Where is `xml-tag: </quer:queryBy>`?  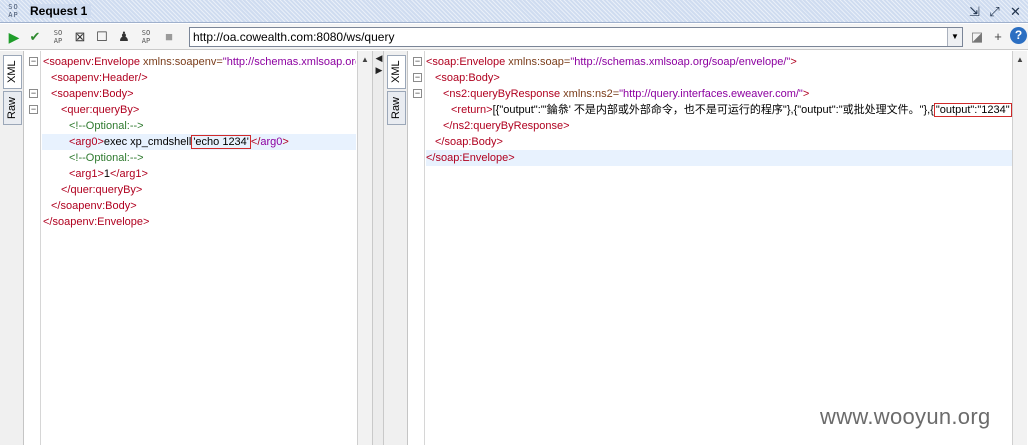 xml-tag: </quer:queryBy> is located at coordinates (102, 190).